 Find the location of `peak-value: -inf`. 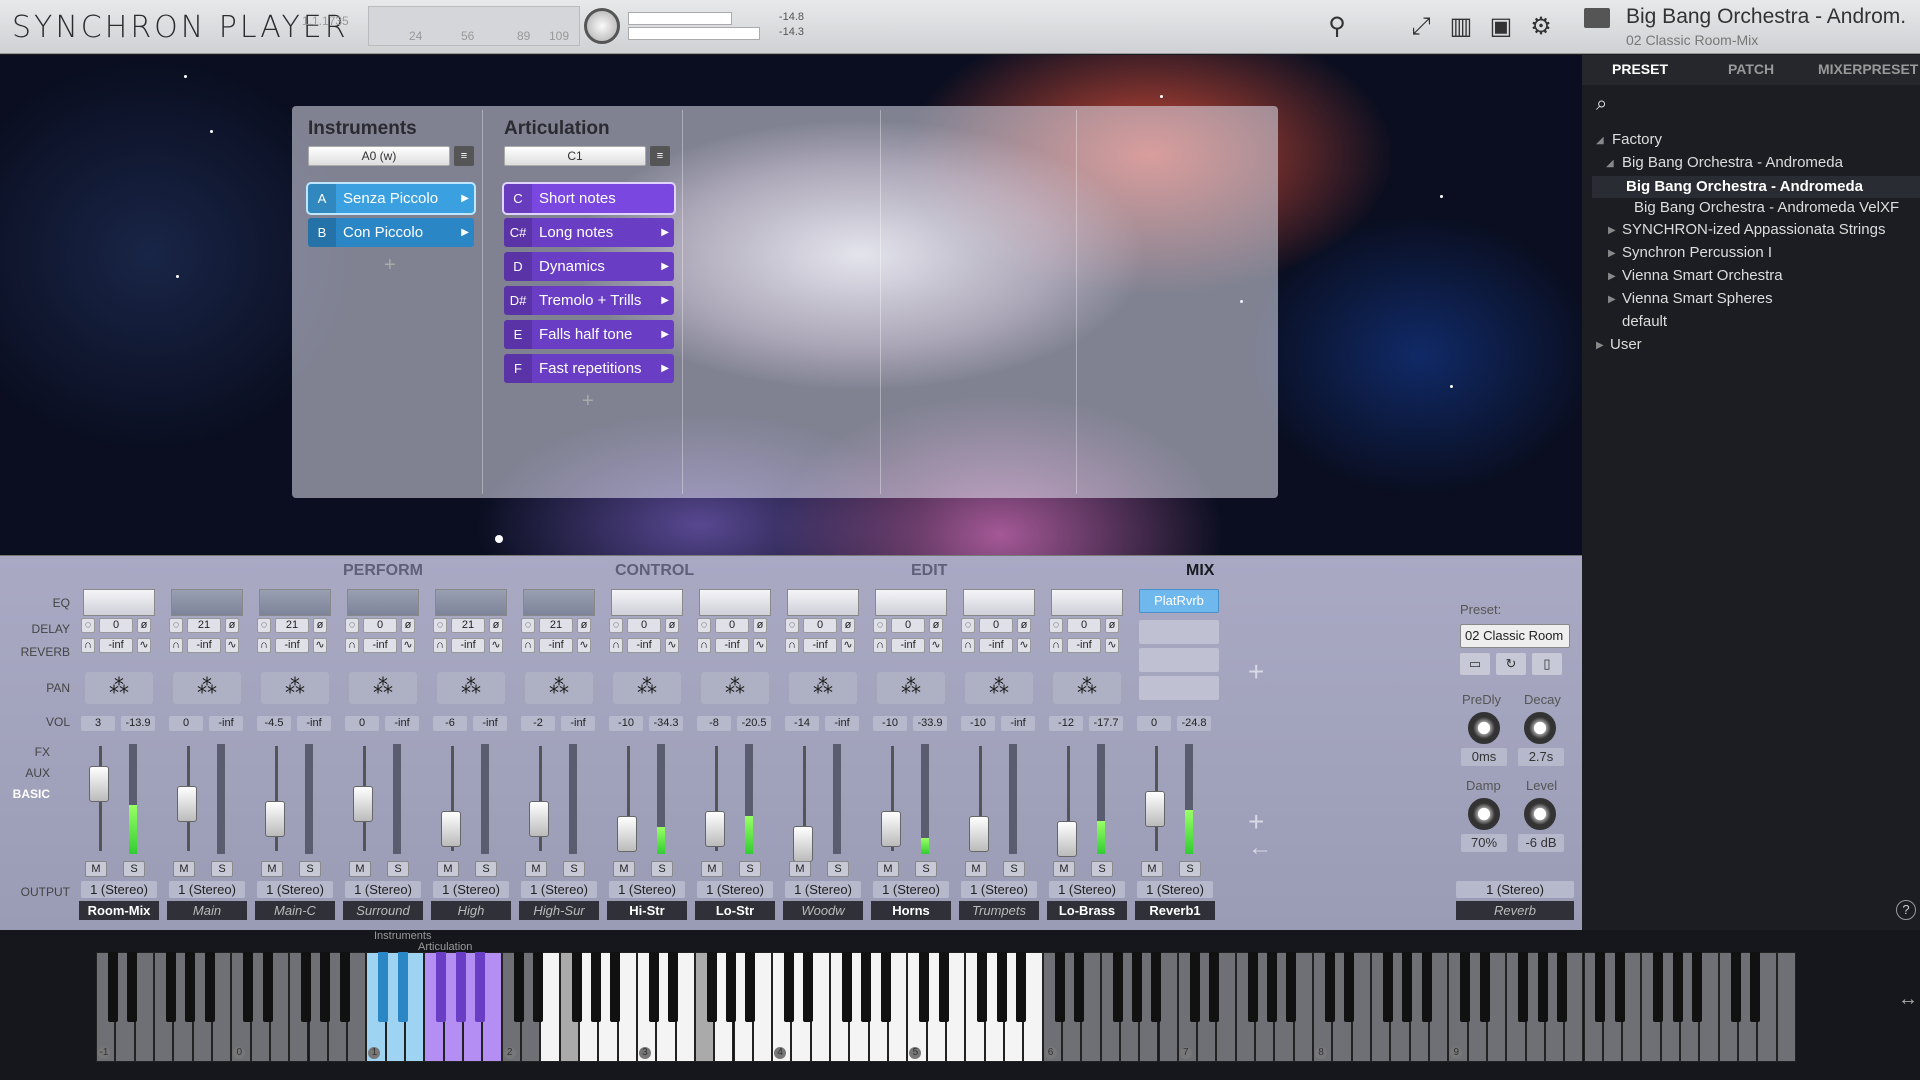

peak-value: -inf is located at coordinates (1018, 723).